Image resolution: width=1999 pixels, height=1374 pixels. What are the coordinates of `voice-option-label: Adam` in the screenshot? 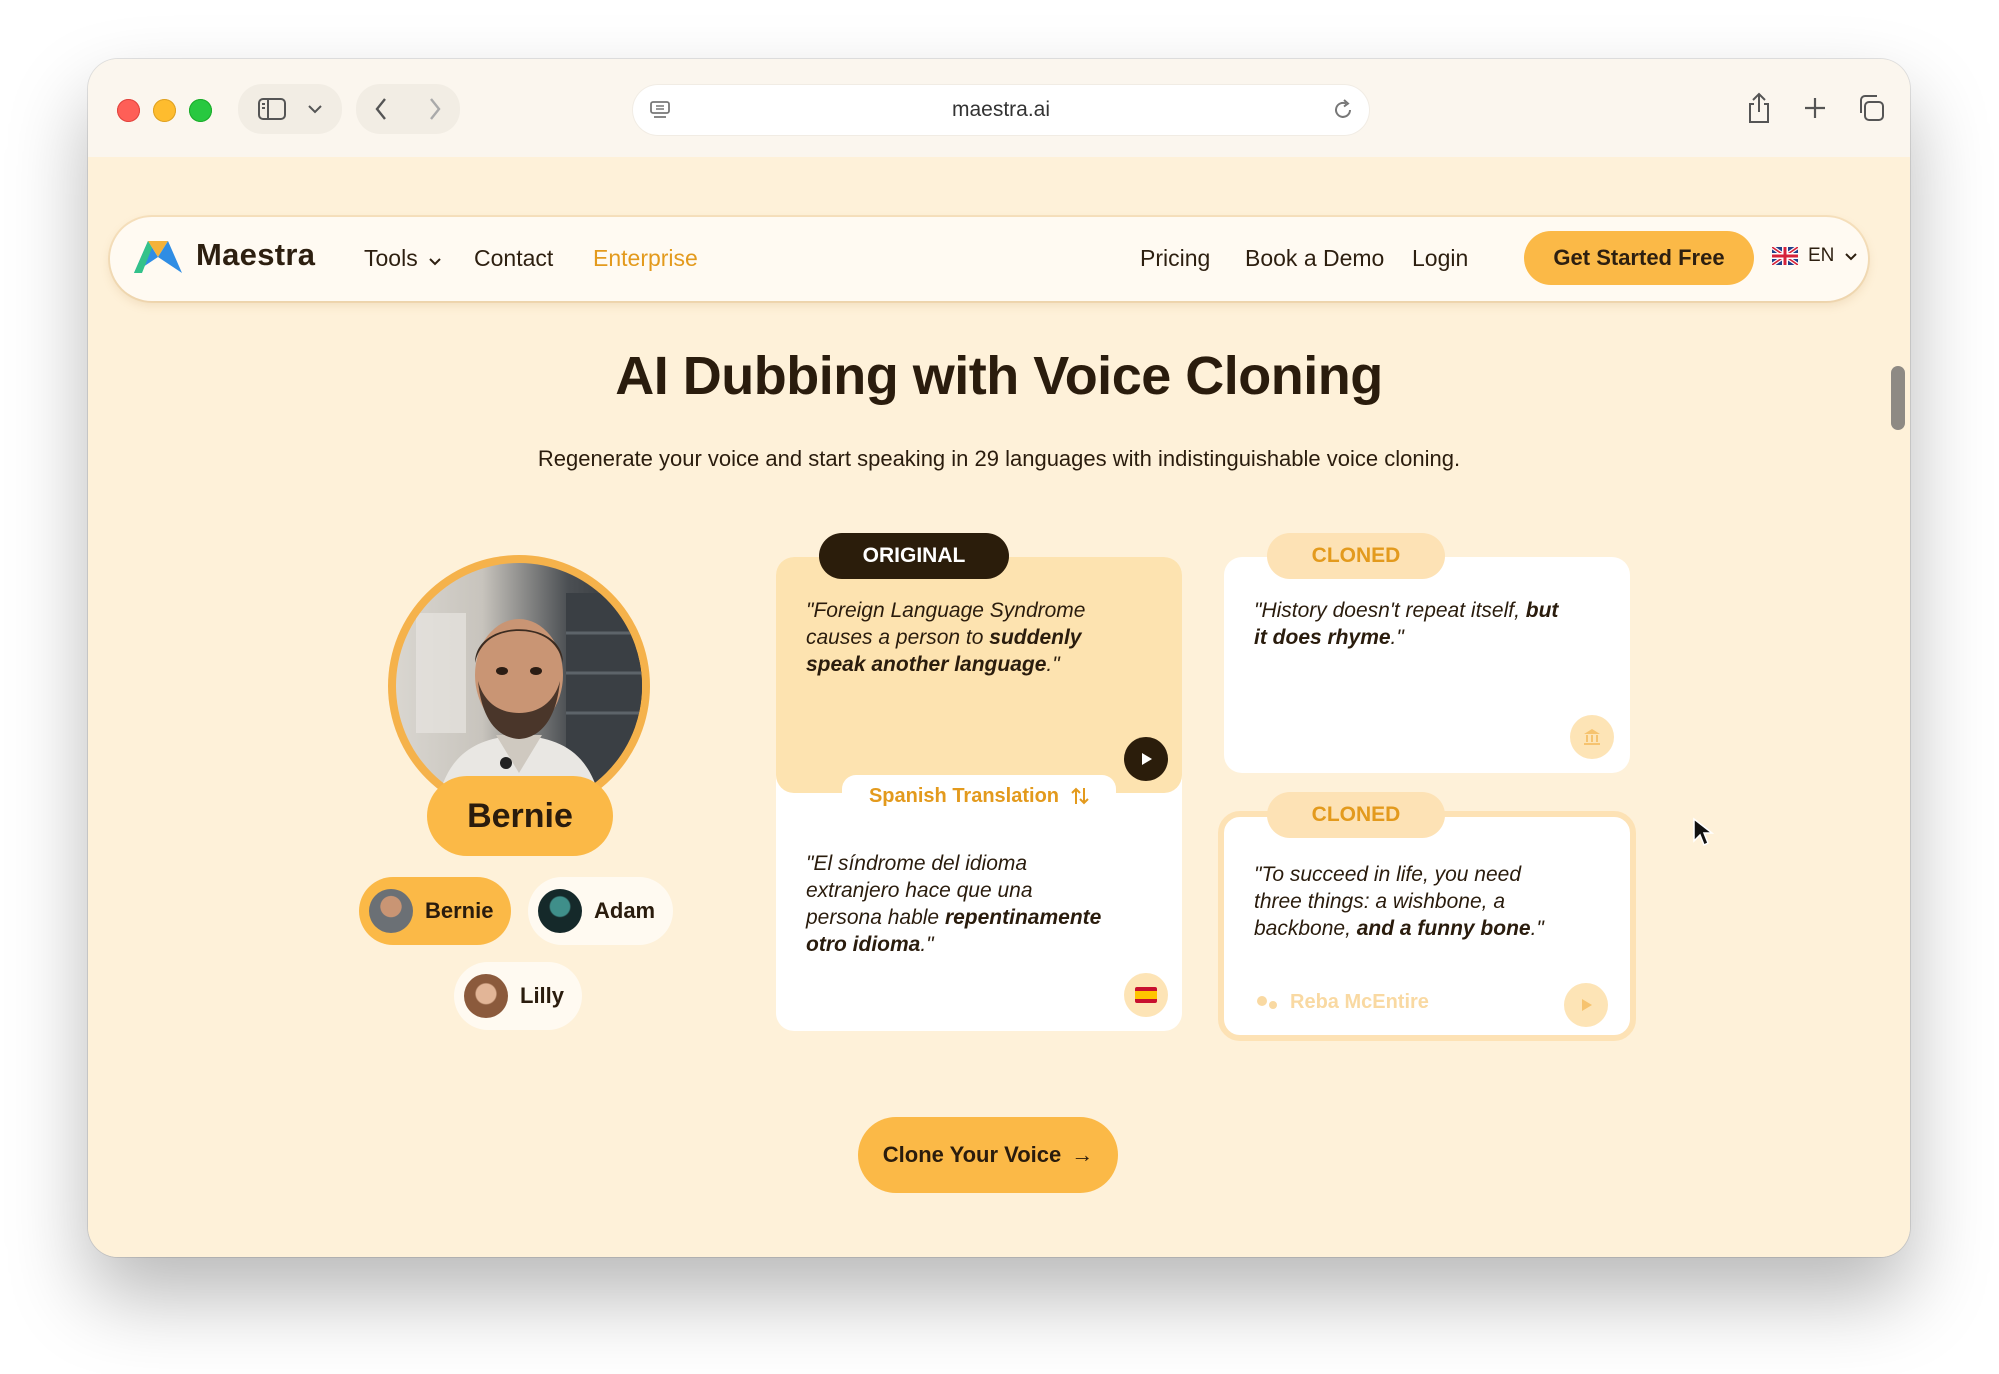 It's located at (625, 910).